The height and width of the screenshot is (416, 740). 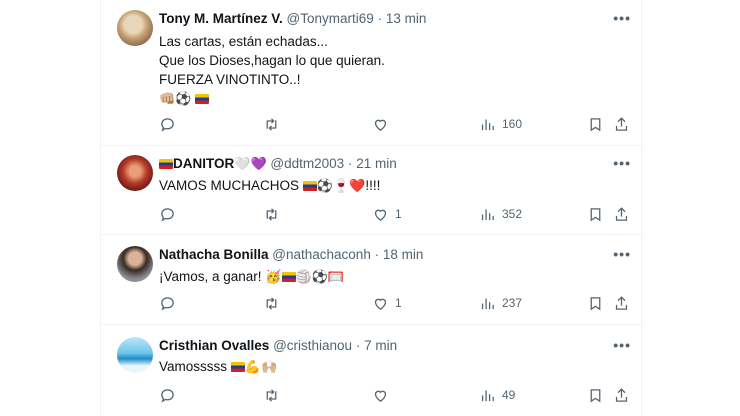 I want to click on author-name: DANITOR, so click(x=203, y=163).